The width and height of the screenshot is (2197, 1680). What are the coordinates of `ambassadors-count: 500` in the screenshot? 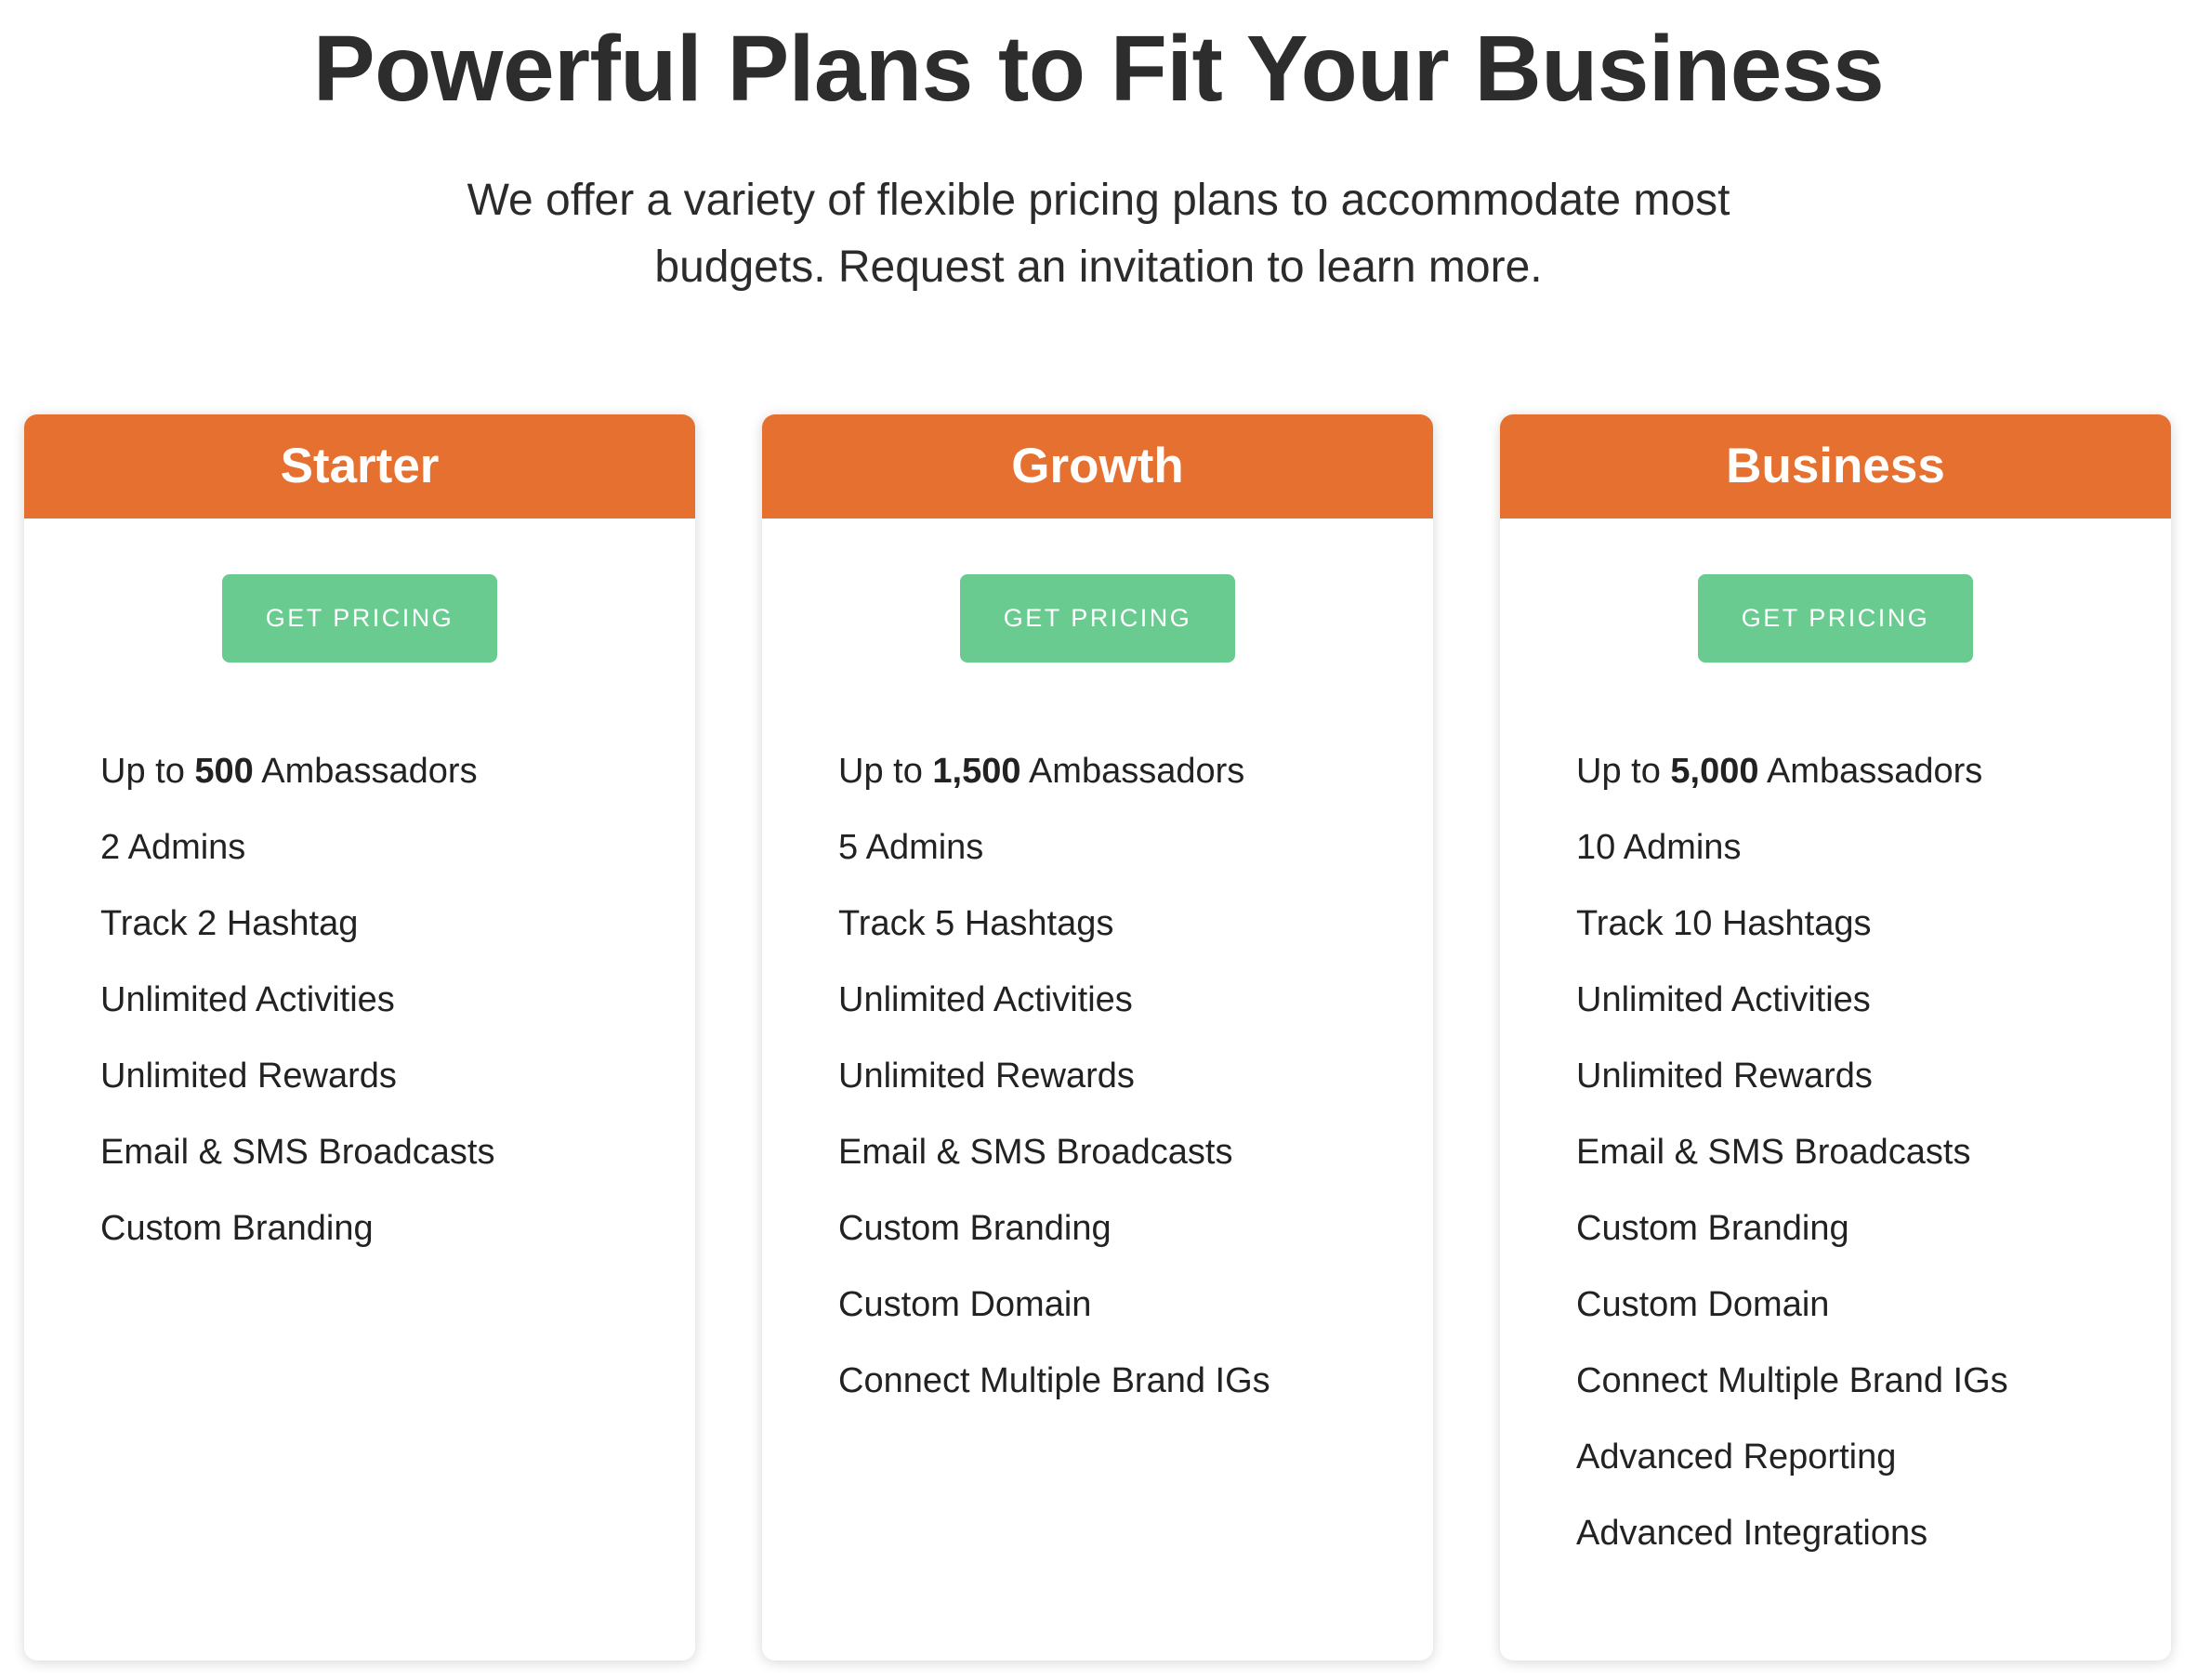 It's located at (224, 771).